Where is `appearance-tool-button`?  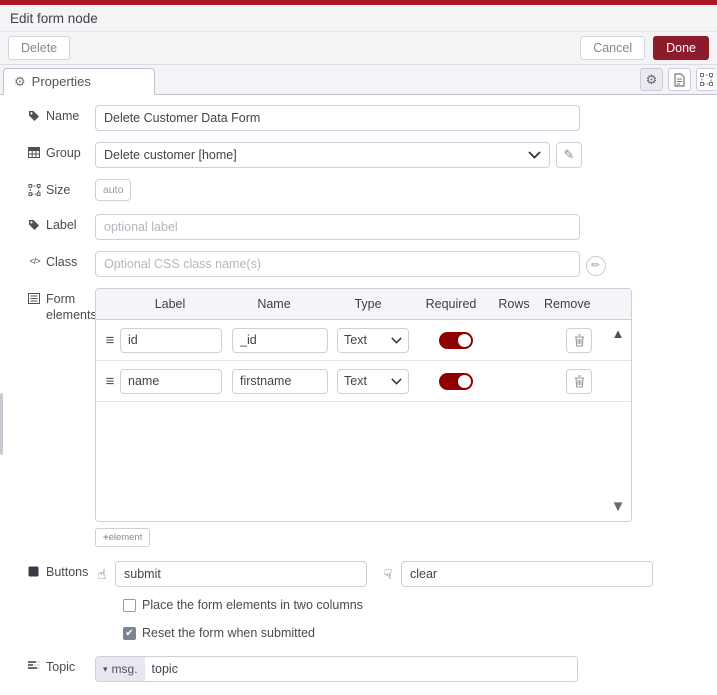
appearance-tool-button is located at coordinates (705, 79).